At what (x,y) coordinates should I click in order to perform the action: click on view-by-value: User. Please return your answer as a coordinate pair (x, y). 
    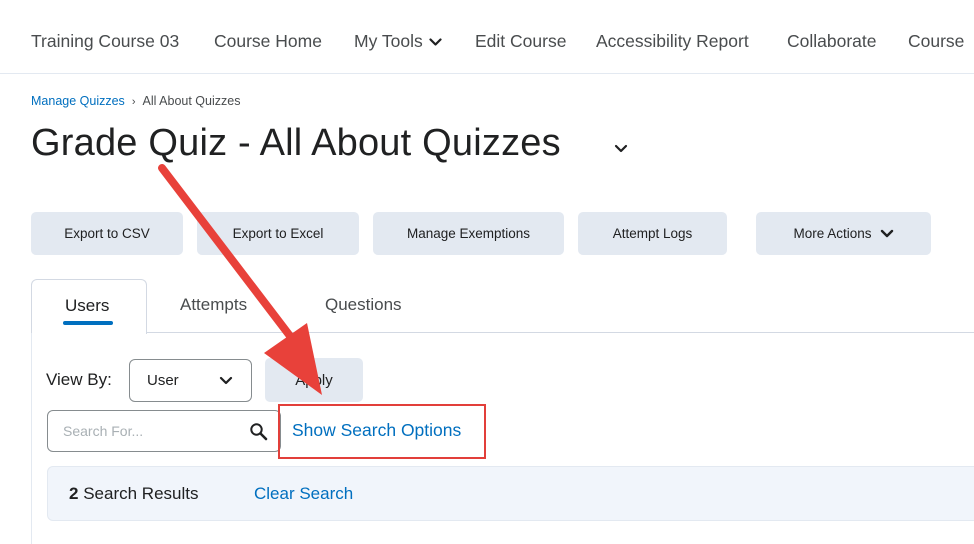
    Looking at the image, I should click on (163, 380).